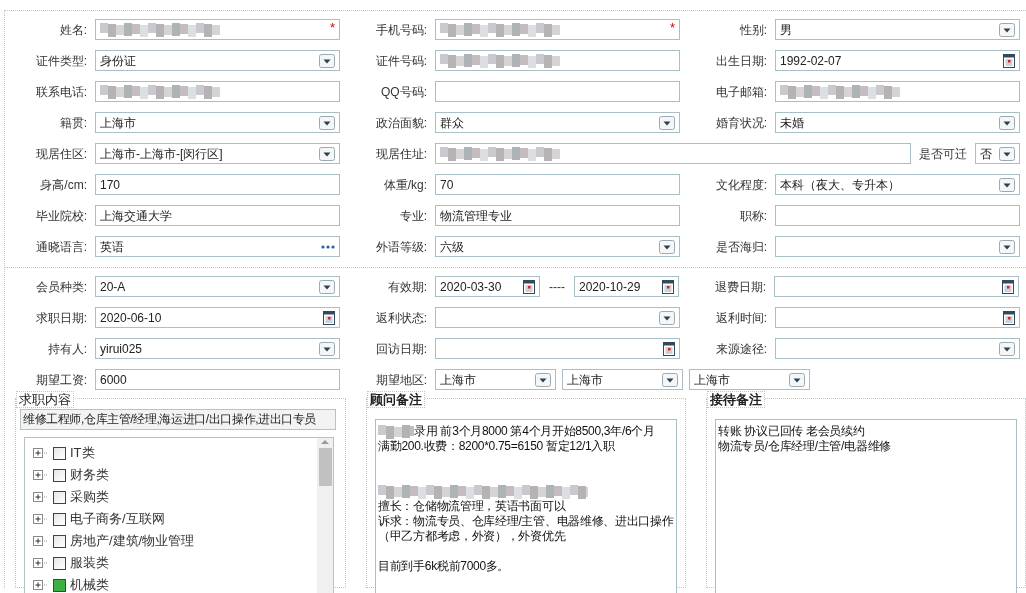  What do you see at coordinates (405, 185) in the screenshot?
I see `field-label: 体重/kg:` at bounding box center [405, 185].